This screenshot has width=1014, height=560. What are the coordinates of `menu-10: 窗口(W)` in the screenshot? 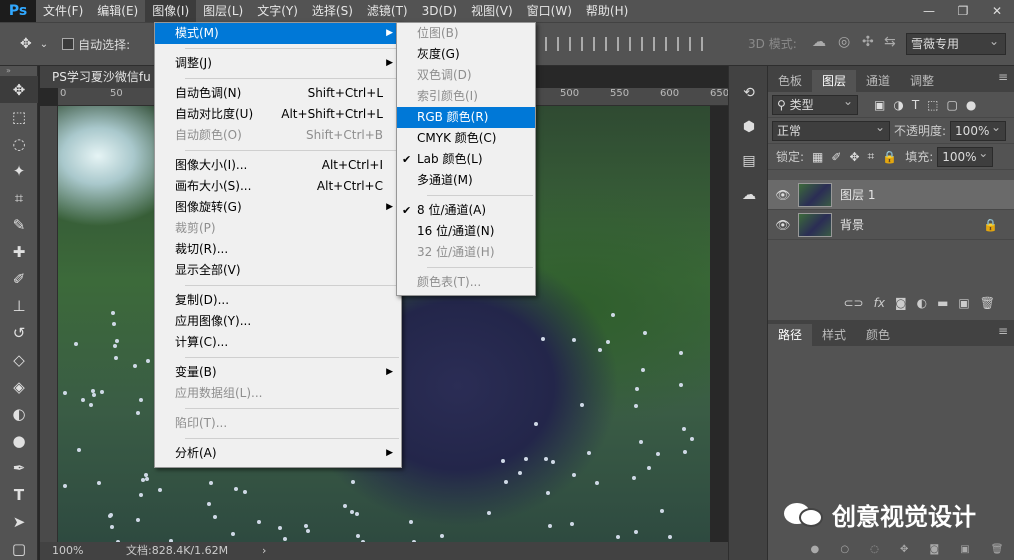 It's located at (549, 11).